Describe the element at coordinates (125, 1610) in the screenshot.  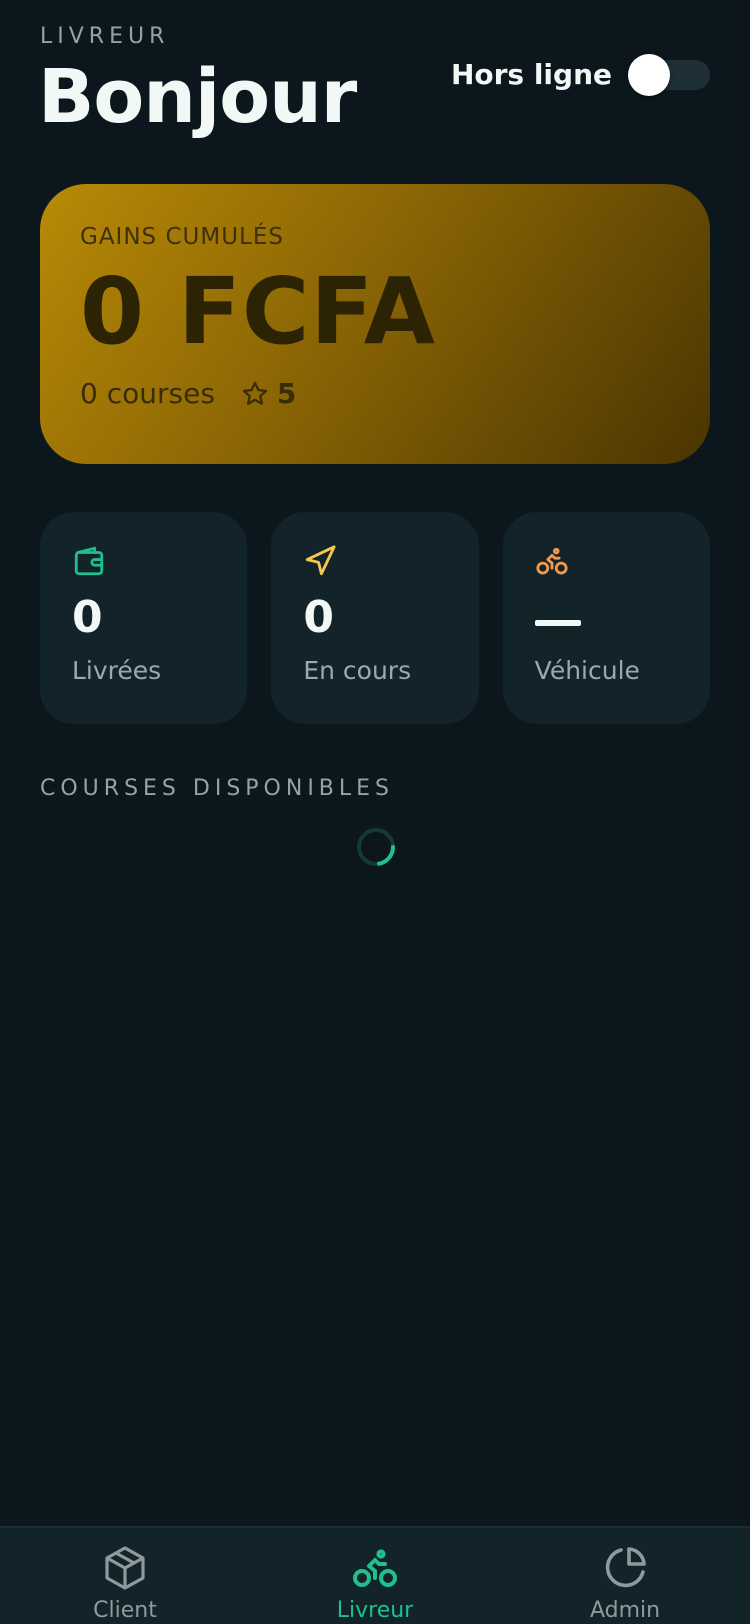
I see `nav-label: Client` at that location.